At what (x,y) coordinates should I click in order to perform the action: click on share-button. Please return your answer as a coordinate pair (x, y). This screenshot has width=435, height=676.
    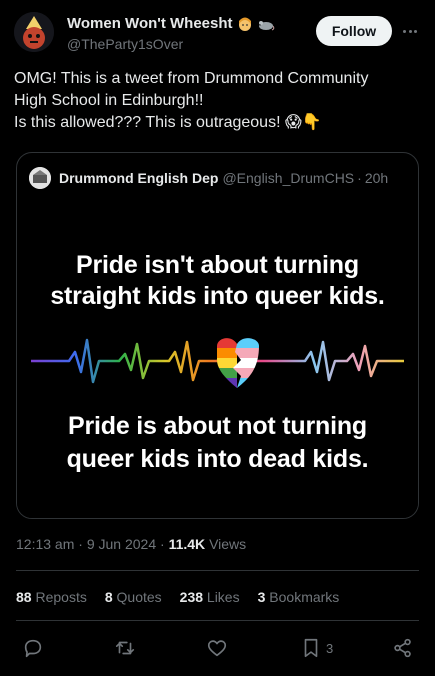
    Looking at the image, I should click on (403, 648).